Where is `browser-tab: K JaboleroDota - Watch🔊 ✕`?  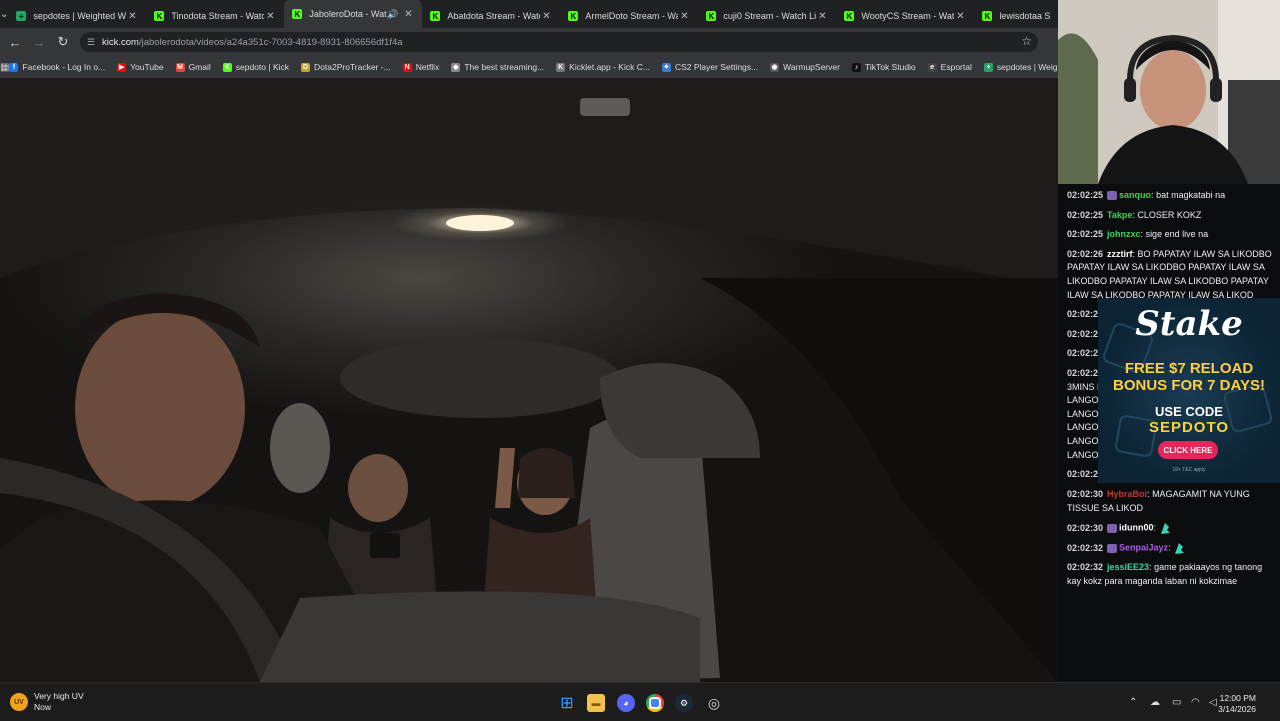 browser-tab: K JaboleroDota - Watch🔊 ✕ is located at coordinates (353, 14).